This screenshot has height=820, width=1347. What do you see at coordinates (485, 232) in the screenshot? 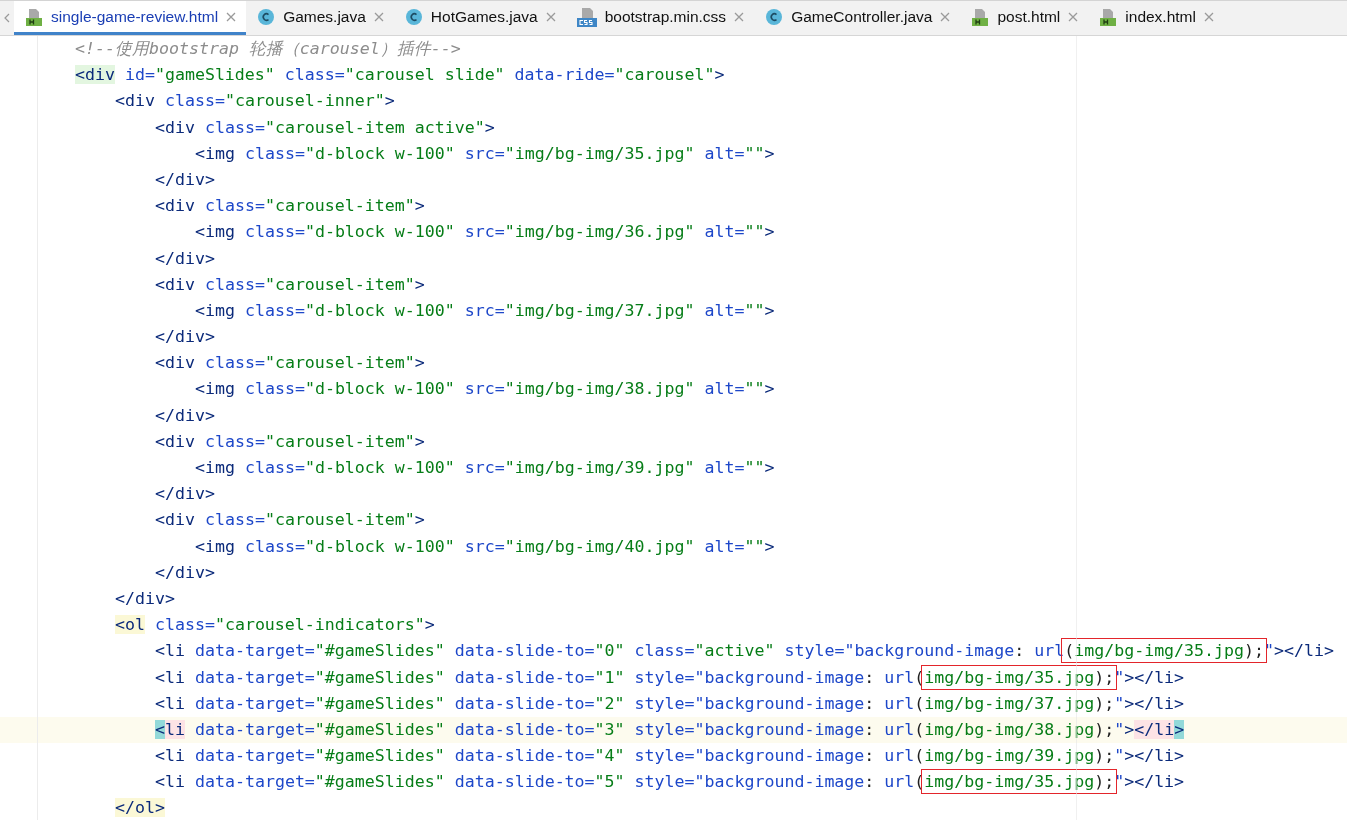
I see `code-line: <img class="d-block w-100" src="img/bg-img/36.jpg" alt="">` at bounding box center [485, 232].